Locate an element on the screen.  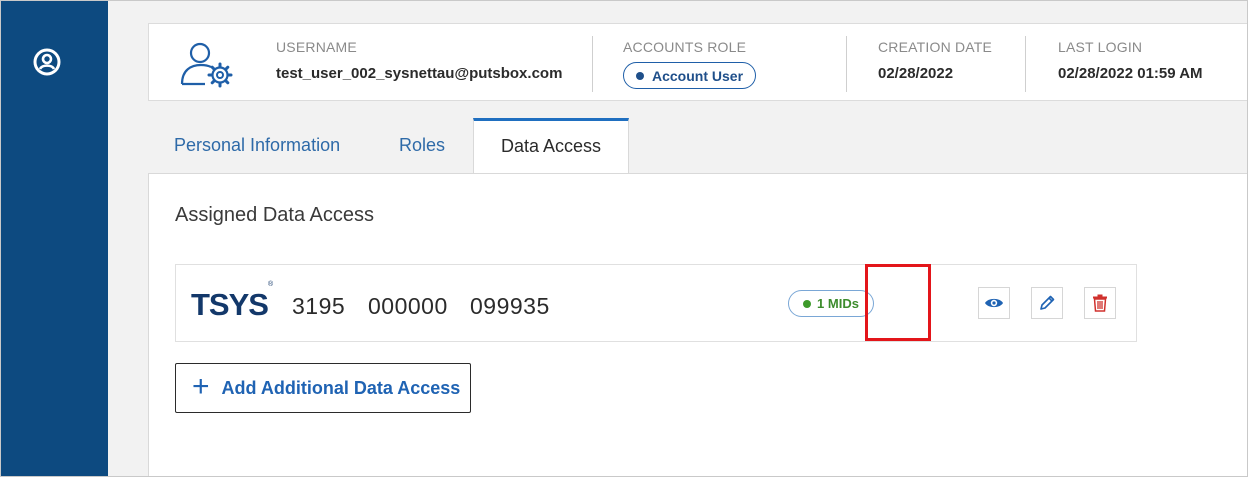
last-login-label: LAST LOGIN is located at coordinates (1100, 47).